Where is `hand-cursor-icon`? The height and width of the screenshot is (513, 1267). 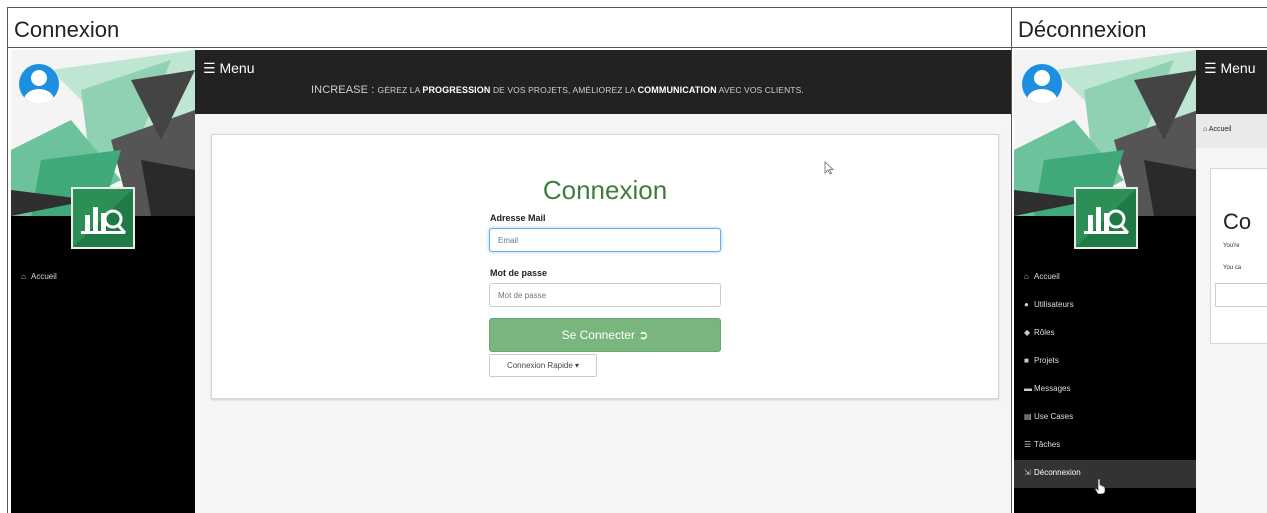
hand-cursor-icon is located at coordinates (1100, 486).